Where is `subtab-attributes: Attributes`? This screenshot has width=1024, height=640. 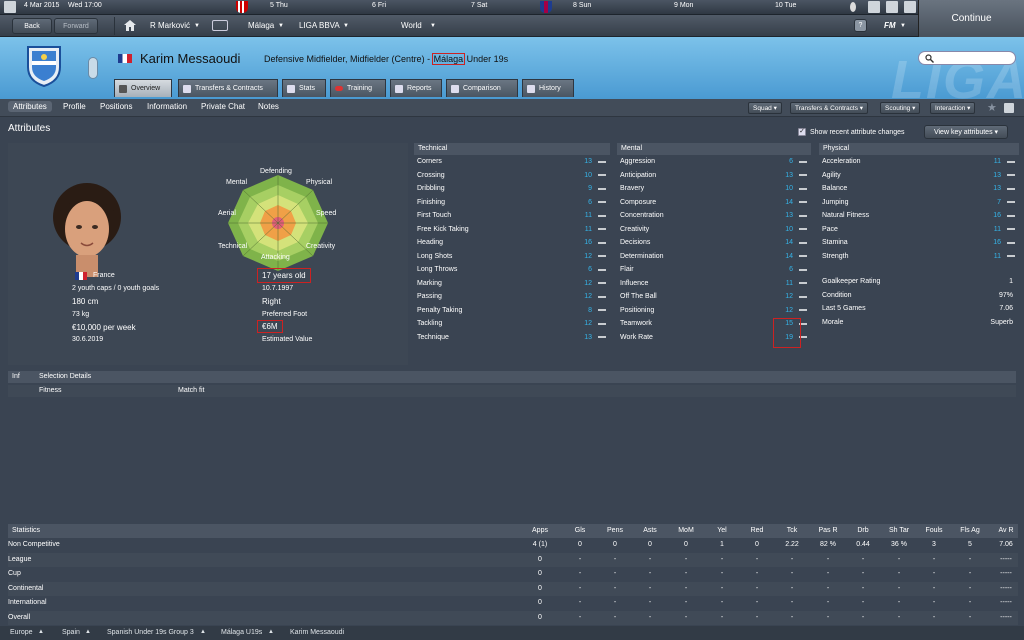
subtab-attributes: Attributes is located at coordinates (30, 106).